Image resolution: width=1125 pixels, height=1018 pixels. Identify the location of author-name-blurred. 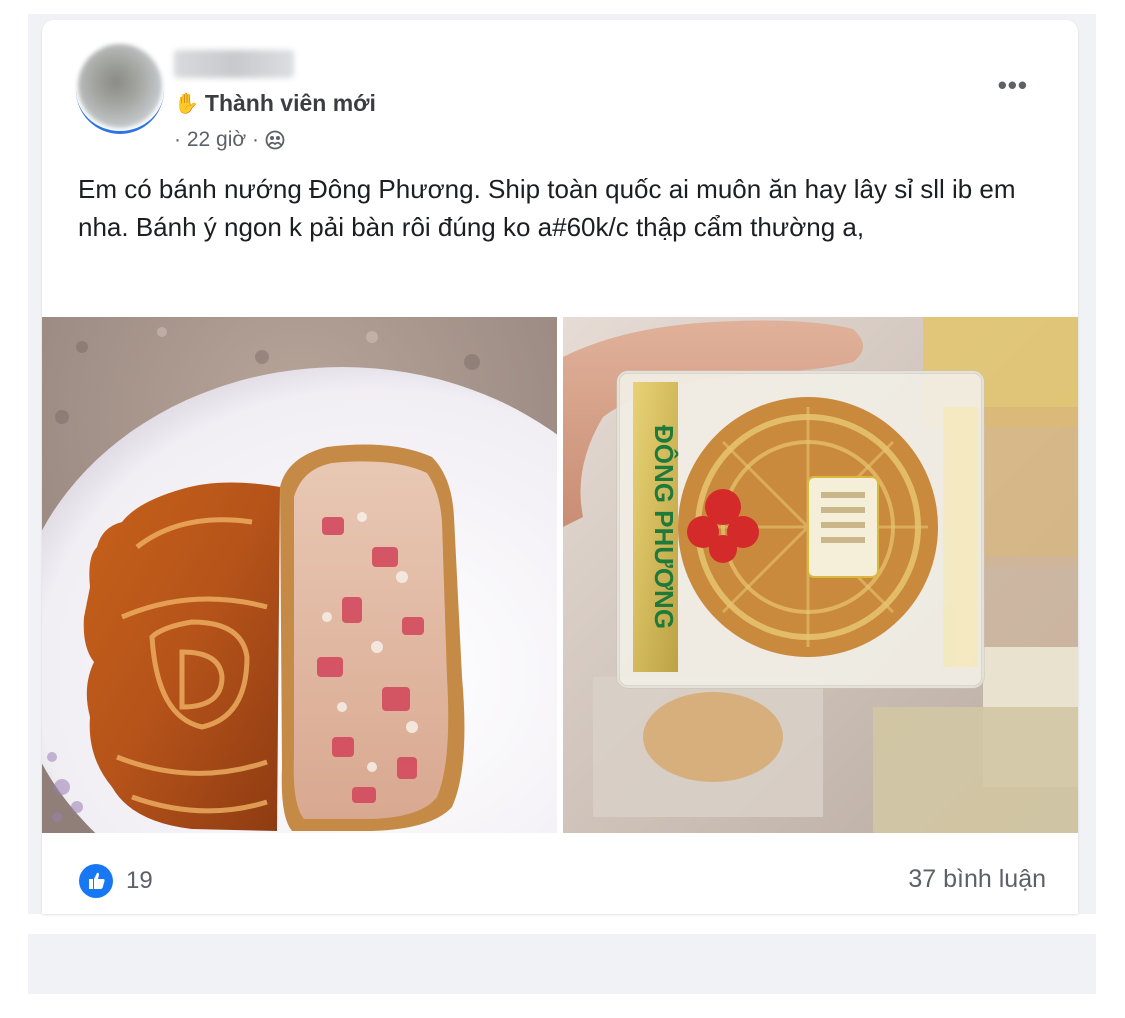
(234, 64).